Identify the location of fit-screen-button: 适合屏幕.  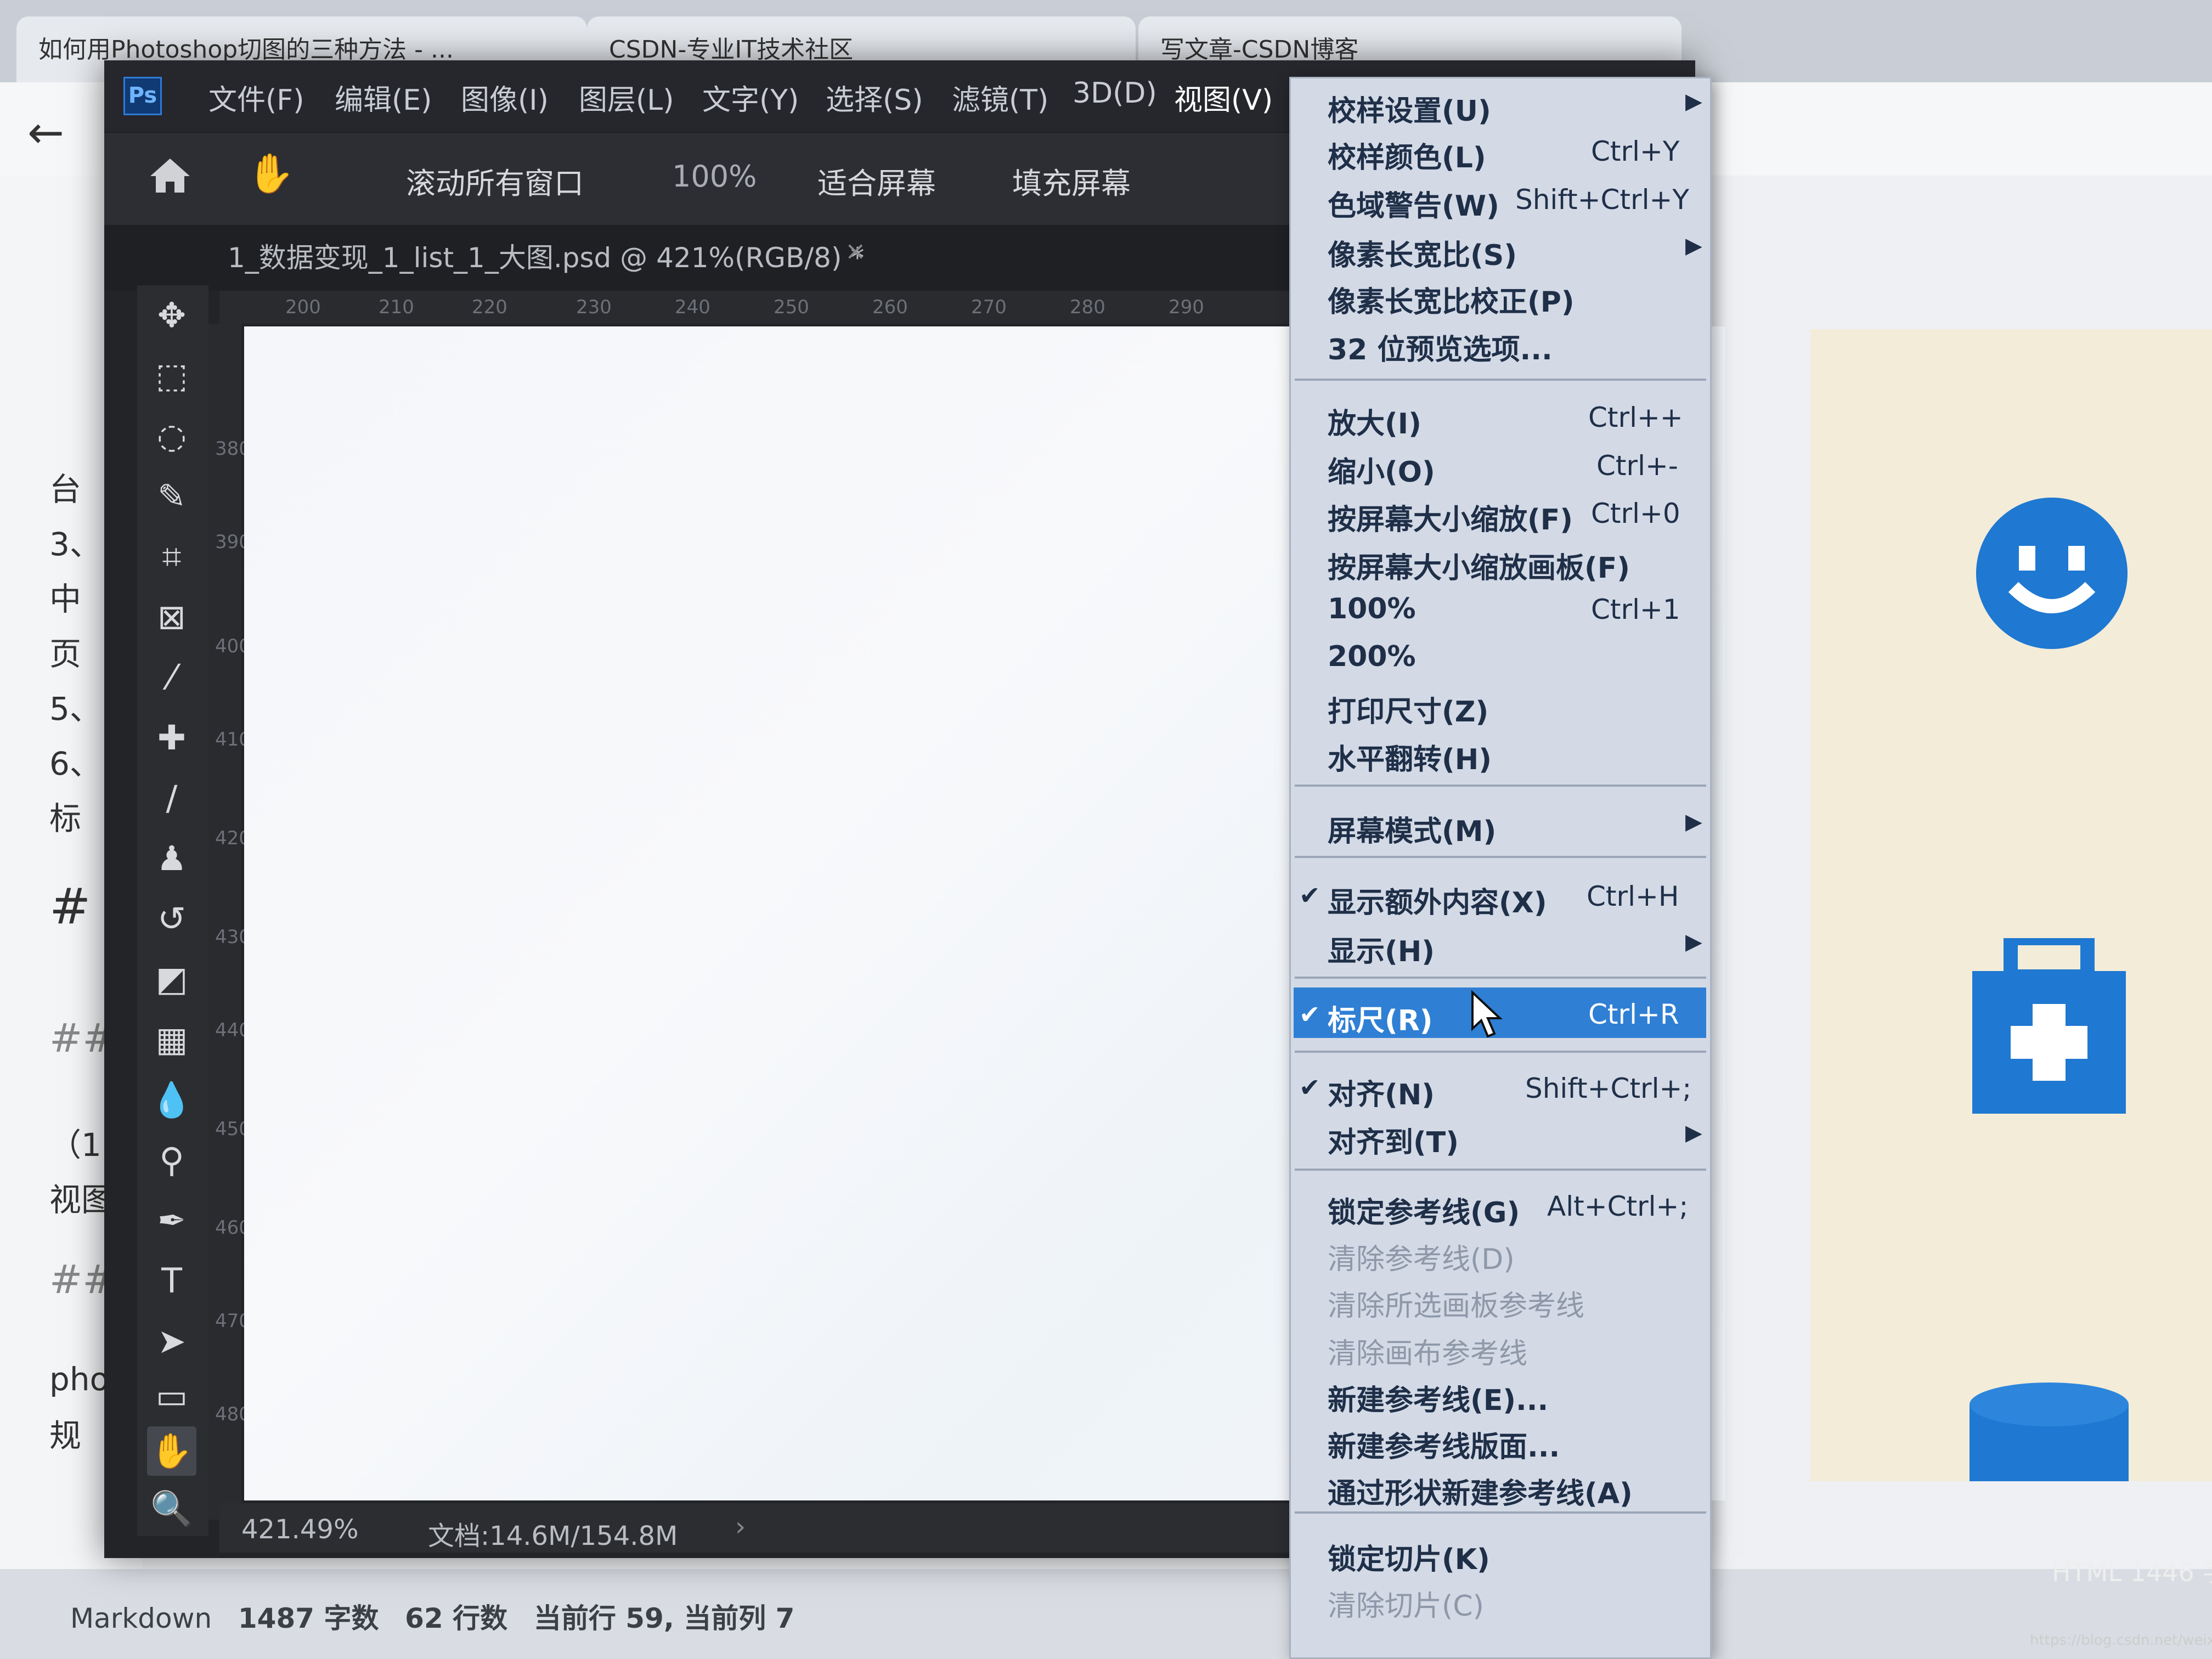
(876, 180).